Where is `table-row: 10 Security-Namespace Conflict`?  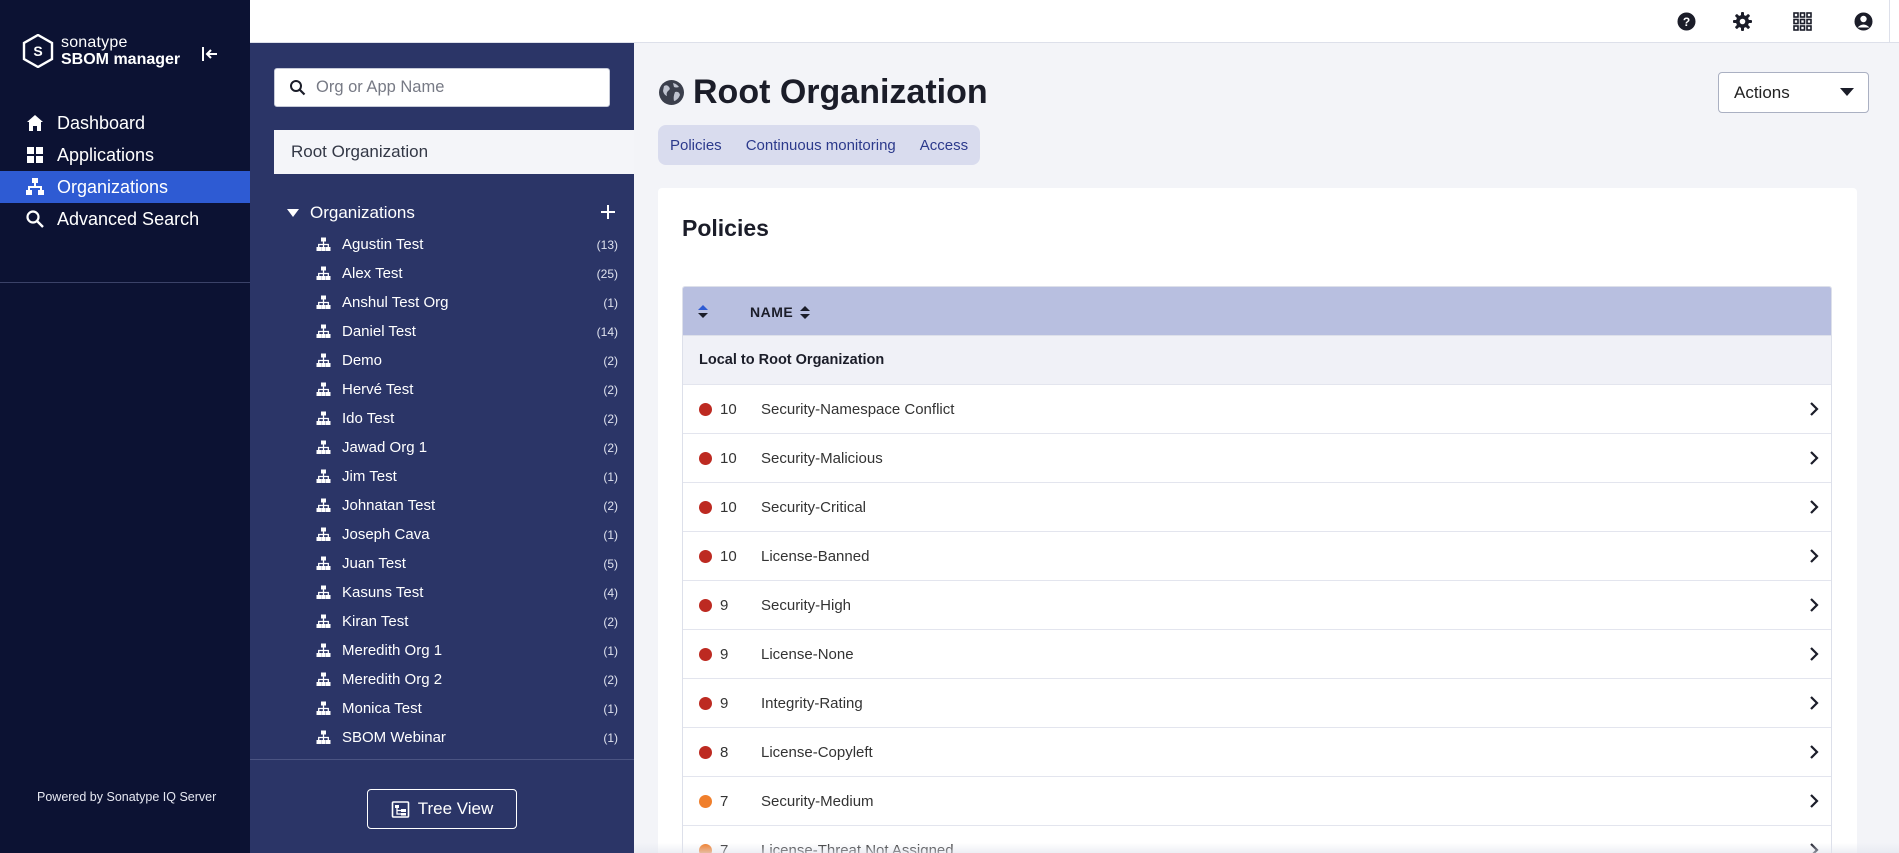
table-row: 10 Security-Namespace Conflict is located at coordinates (1257, 408).